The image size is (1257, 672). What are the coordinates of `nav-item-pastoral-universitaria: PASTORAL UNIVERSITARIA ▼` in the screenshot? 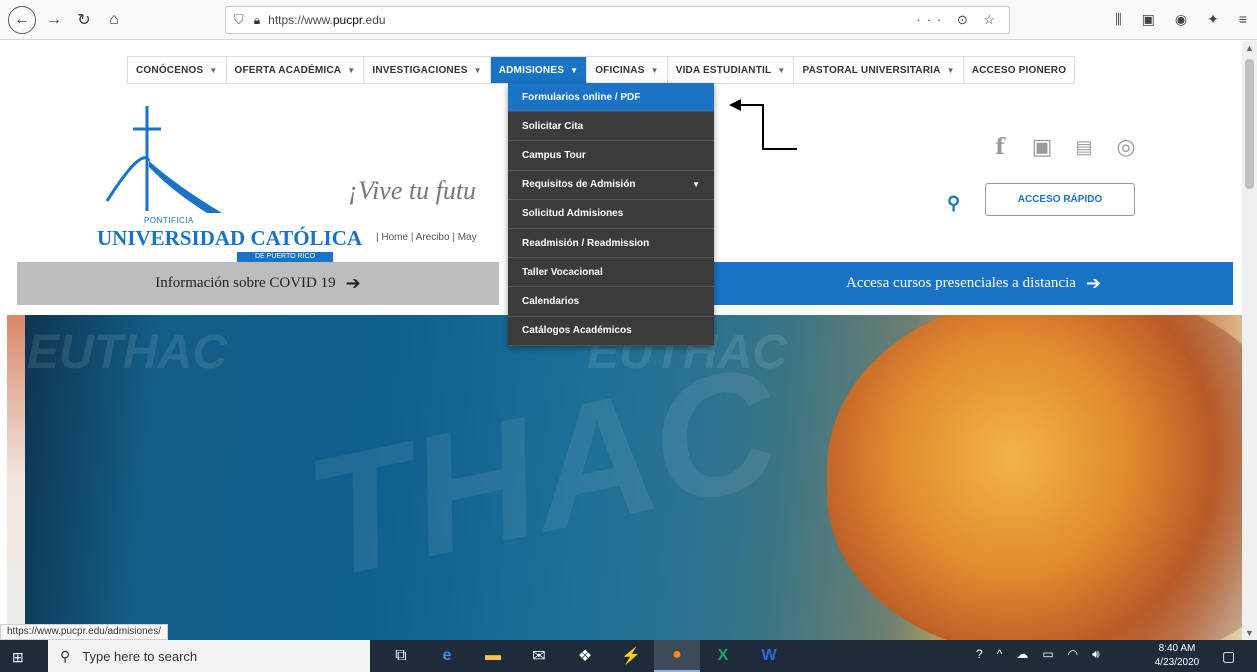 It's located at (879, 70).